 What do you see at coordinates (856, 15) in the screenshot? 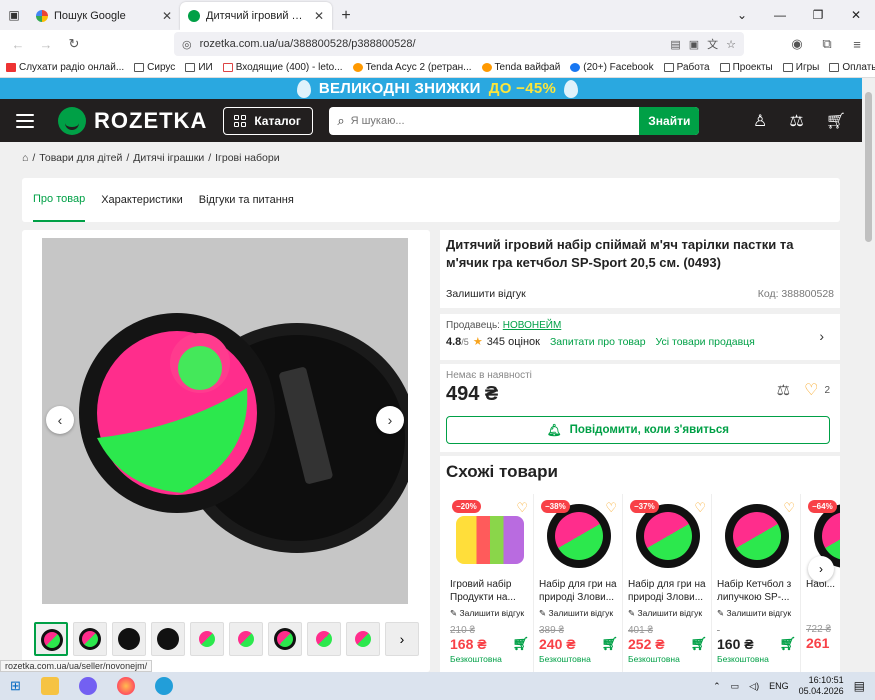
I see `close-window-icon: ✕` at bounding box center [856, 15].